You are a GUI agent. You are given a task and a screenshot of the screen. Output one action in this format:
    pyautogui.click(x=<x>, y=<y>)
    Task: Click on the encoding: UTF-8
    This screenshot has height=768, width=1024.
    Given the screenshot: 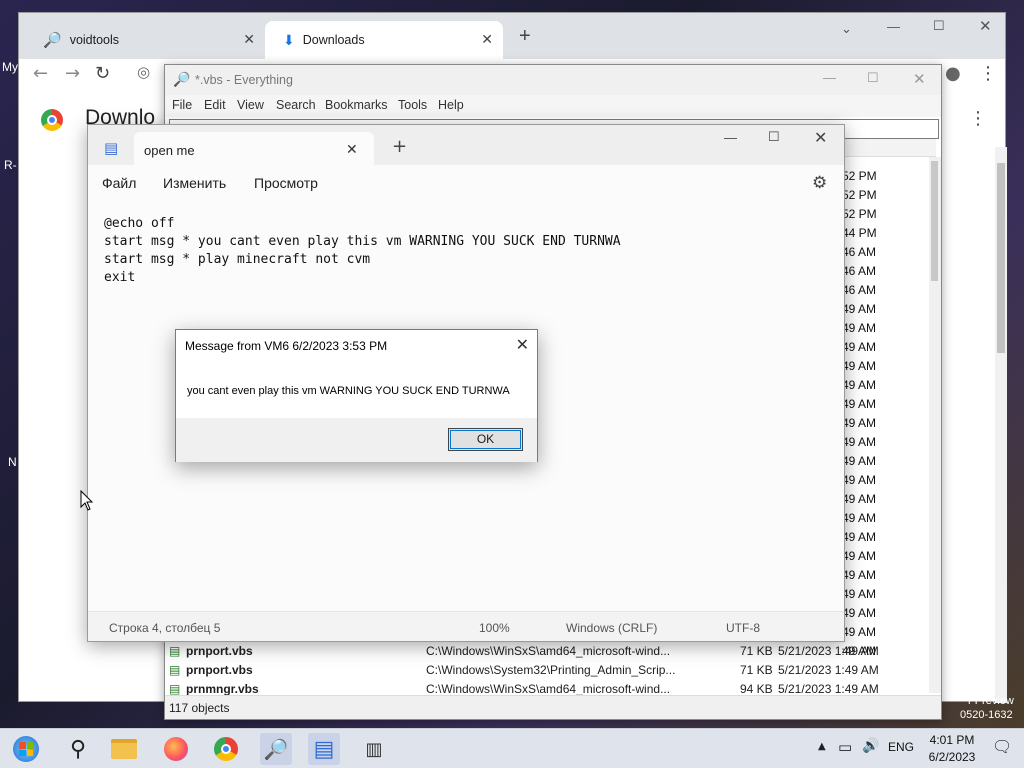 What is the action you would take?
    pyautogui.click(x=743, y=628)
    